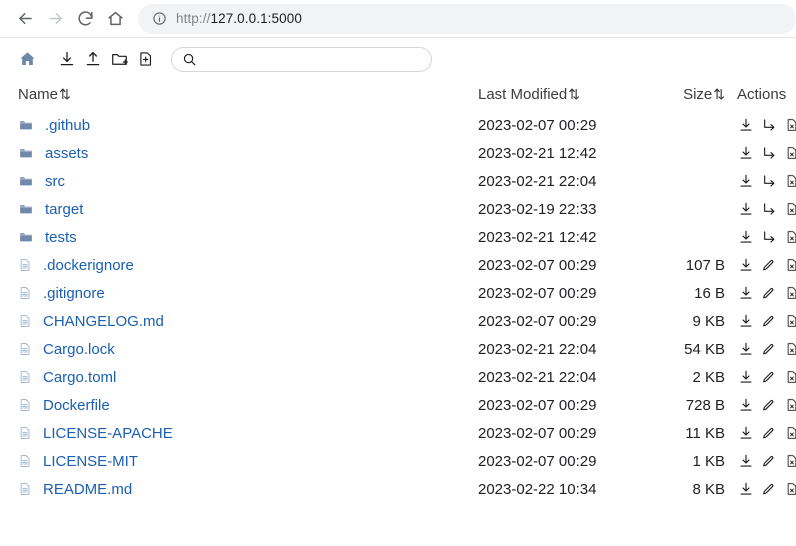 This screenshot has width=796, height=546. I want to click on new-file-button, so click(145, 59).